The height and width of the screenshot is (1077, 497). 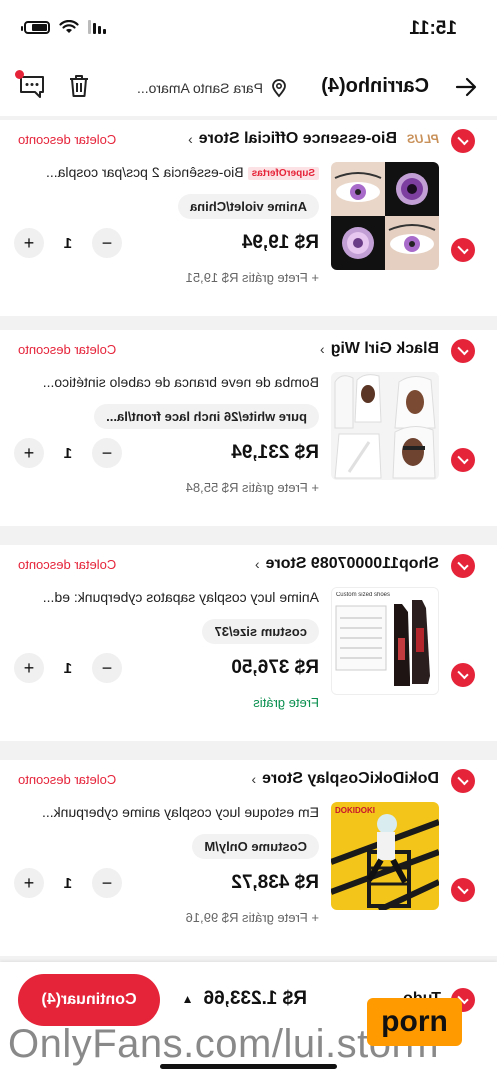 I want to click on shipping-info: + Frete grátis R$ 19,51, so click(x=252, y=277).